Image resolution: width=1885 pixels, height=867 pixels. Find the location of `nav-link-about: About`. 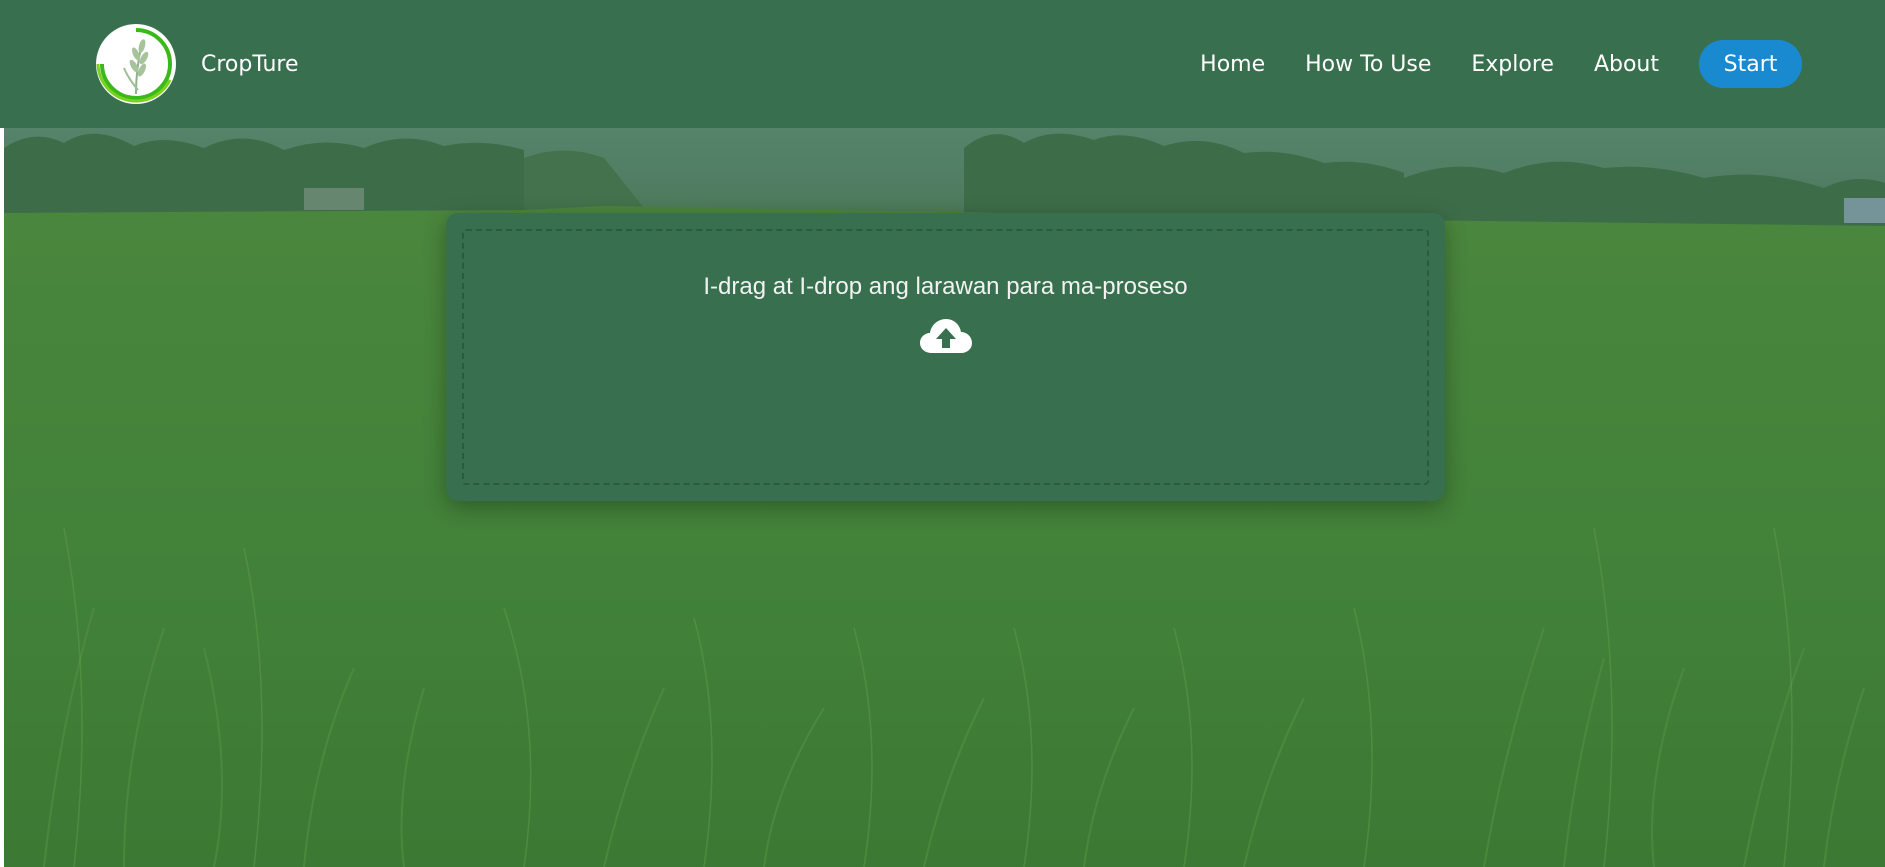

nav-link-about: About is located at coordinates (1626, 64).